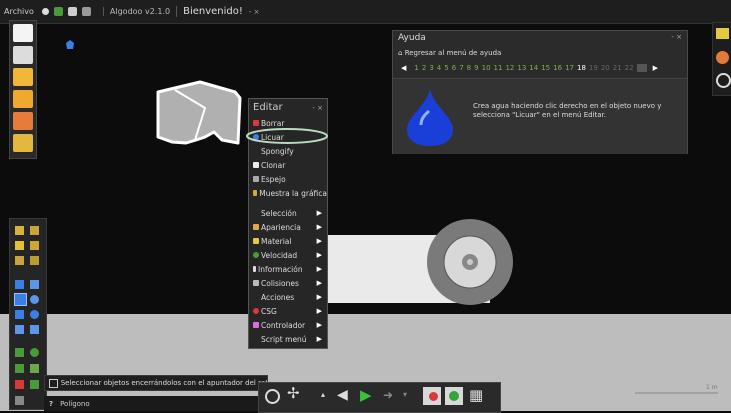 The image size is (731, 413). What do you see at coordinates (593, 68) in the screenshot?
I see `page-number: 19` at bounding box center [593, 68].